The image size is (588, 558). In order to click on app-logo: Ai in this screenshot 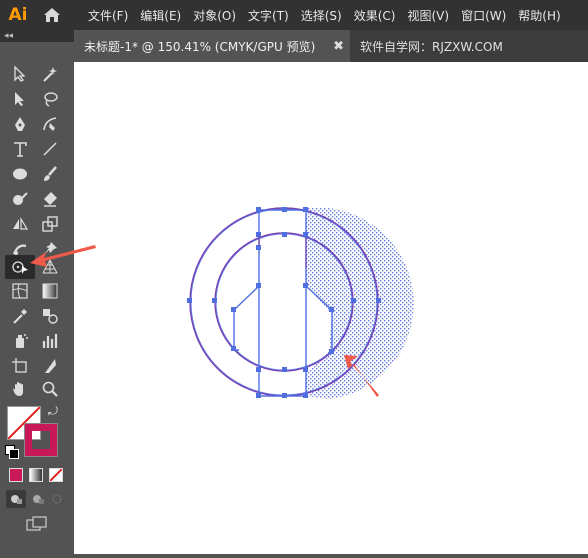, I will do `click(18, 15)`.